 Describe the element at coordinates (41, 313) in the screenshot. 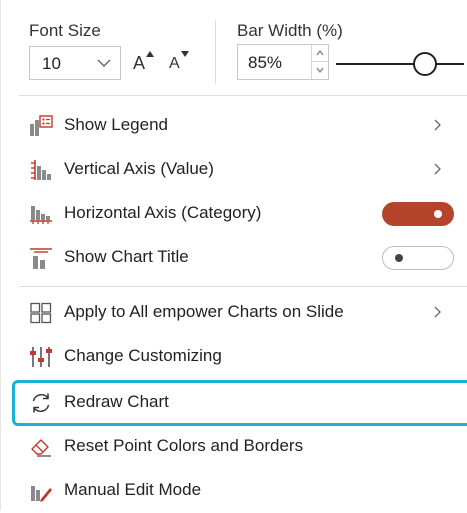

I see `grid-icon` at that location.